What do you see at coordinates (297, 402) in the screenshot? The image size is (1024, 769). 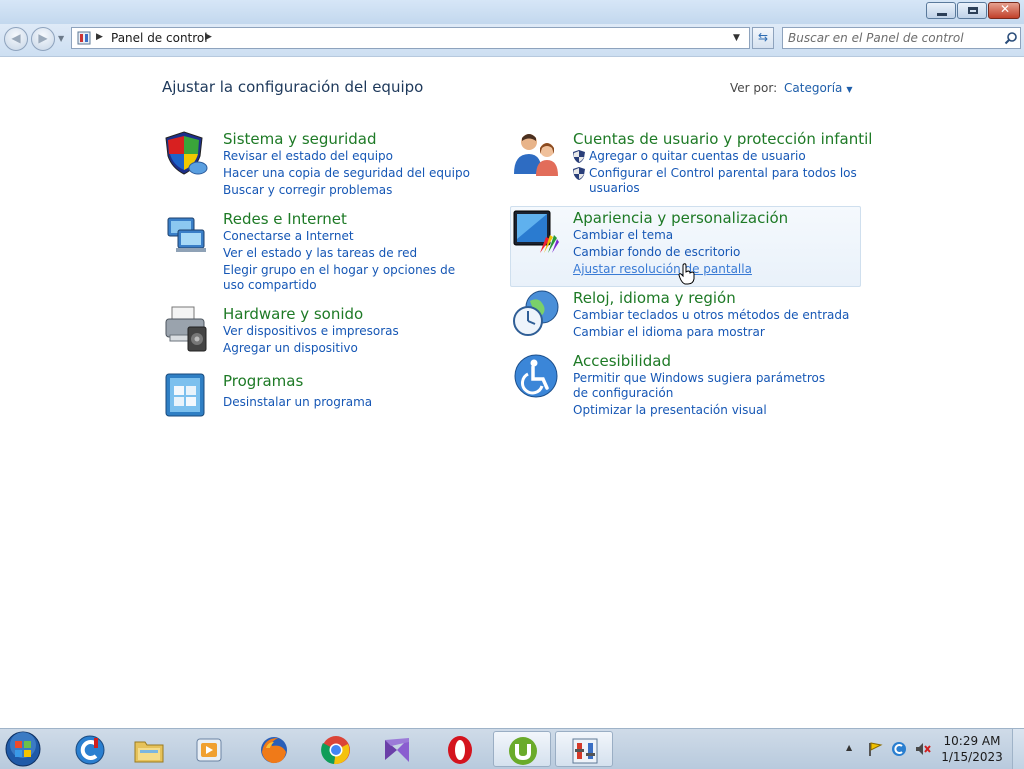 I see `link-uninstall-program: Desinstalar un programa` at bounding box center [297, 402].